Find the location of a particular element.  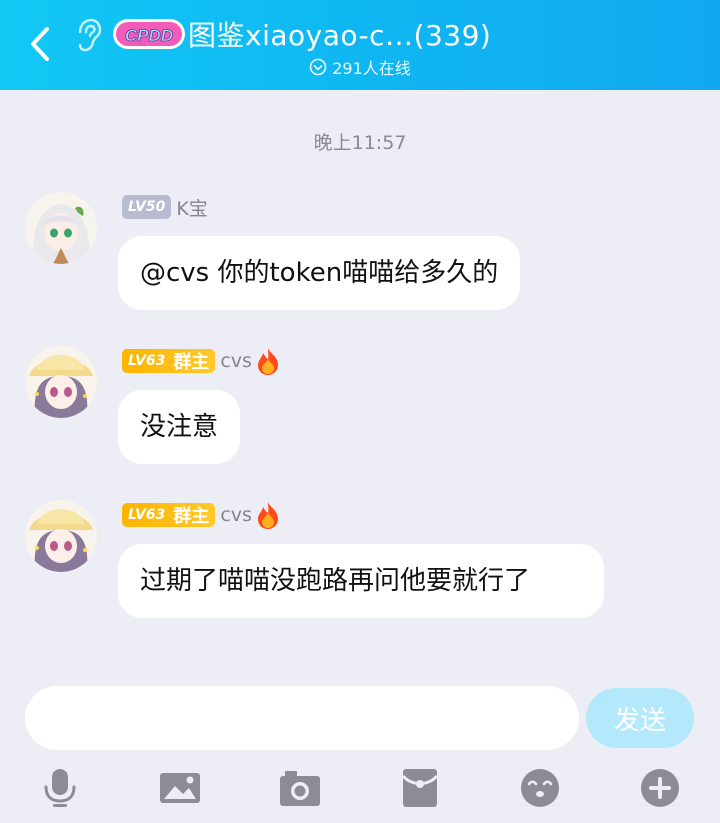

message-text: 过期了喵喵没跑路再问他要就行了 is located at coordinates (335, 581).